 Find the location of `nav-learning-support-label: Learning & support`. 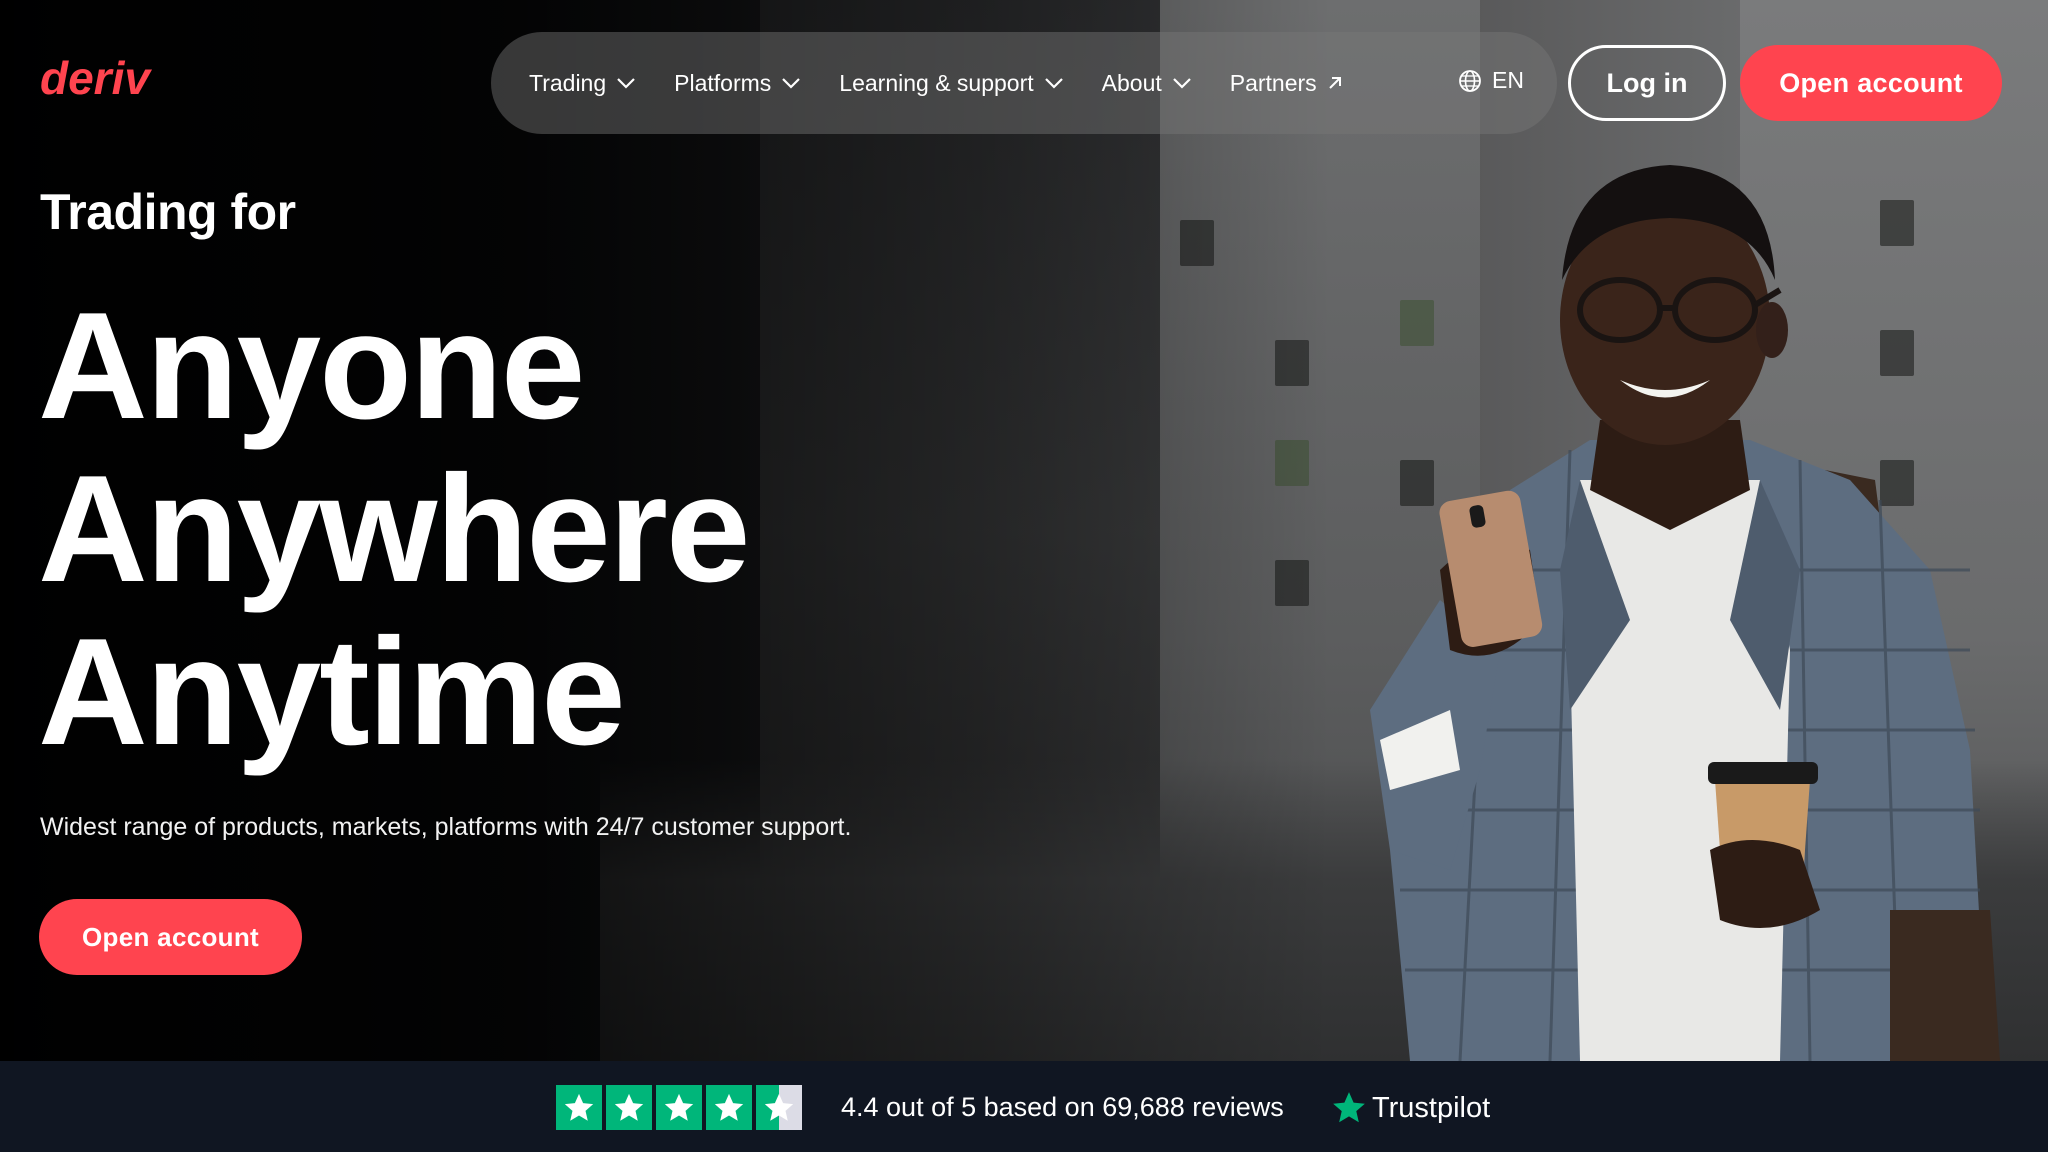

nav-learning-support-label: Learning & support is located at coordinates (936, 82).